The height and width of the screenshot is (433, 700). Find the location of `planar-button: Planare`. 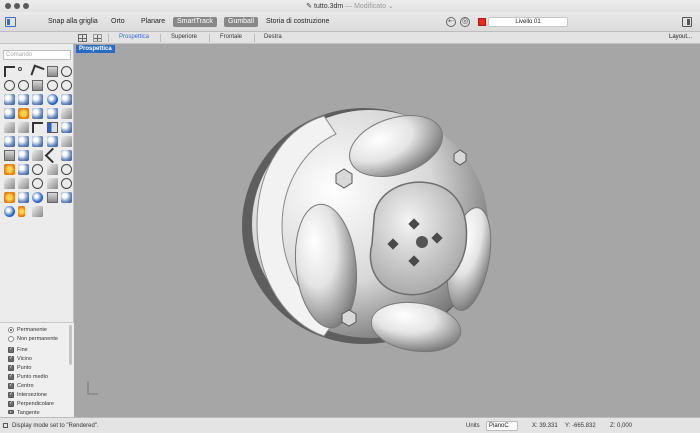

planar-button: Planare is located at coordinates (153, 22).